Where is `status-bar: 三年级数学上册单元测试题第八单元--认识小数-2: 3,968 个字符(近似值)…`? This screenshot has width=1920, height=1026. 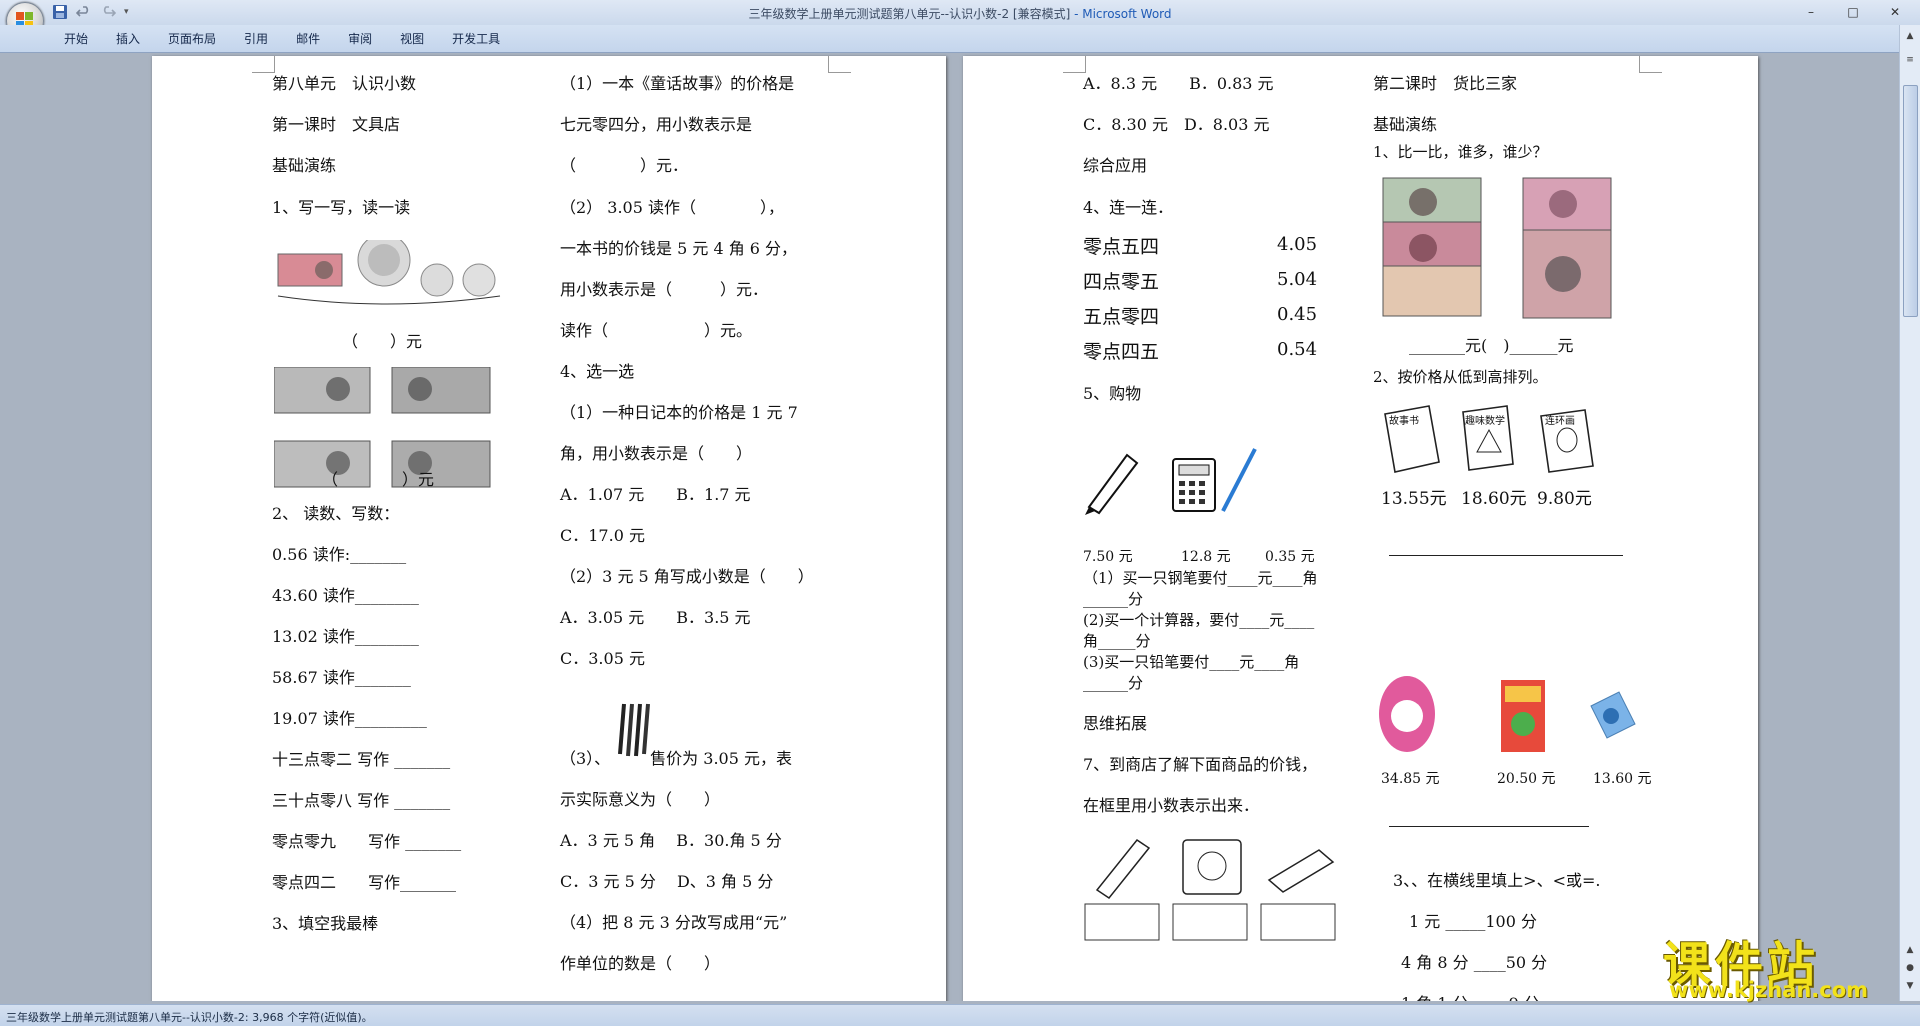 status-bar: 三年级数学上册单元测试题第八单元--认识小数-2: 3,968 个字符(近似值)… is located at coordinates (960, 1015).